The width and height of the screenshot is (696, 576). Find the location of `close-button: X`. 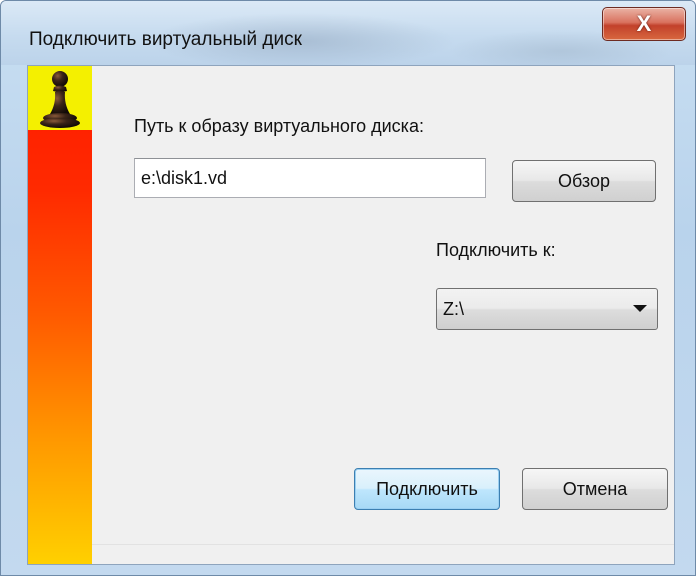

close-button: X is located at coordinates (644, 24).